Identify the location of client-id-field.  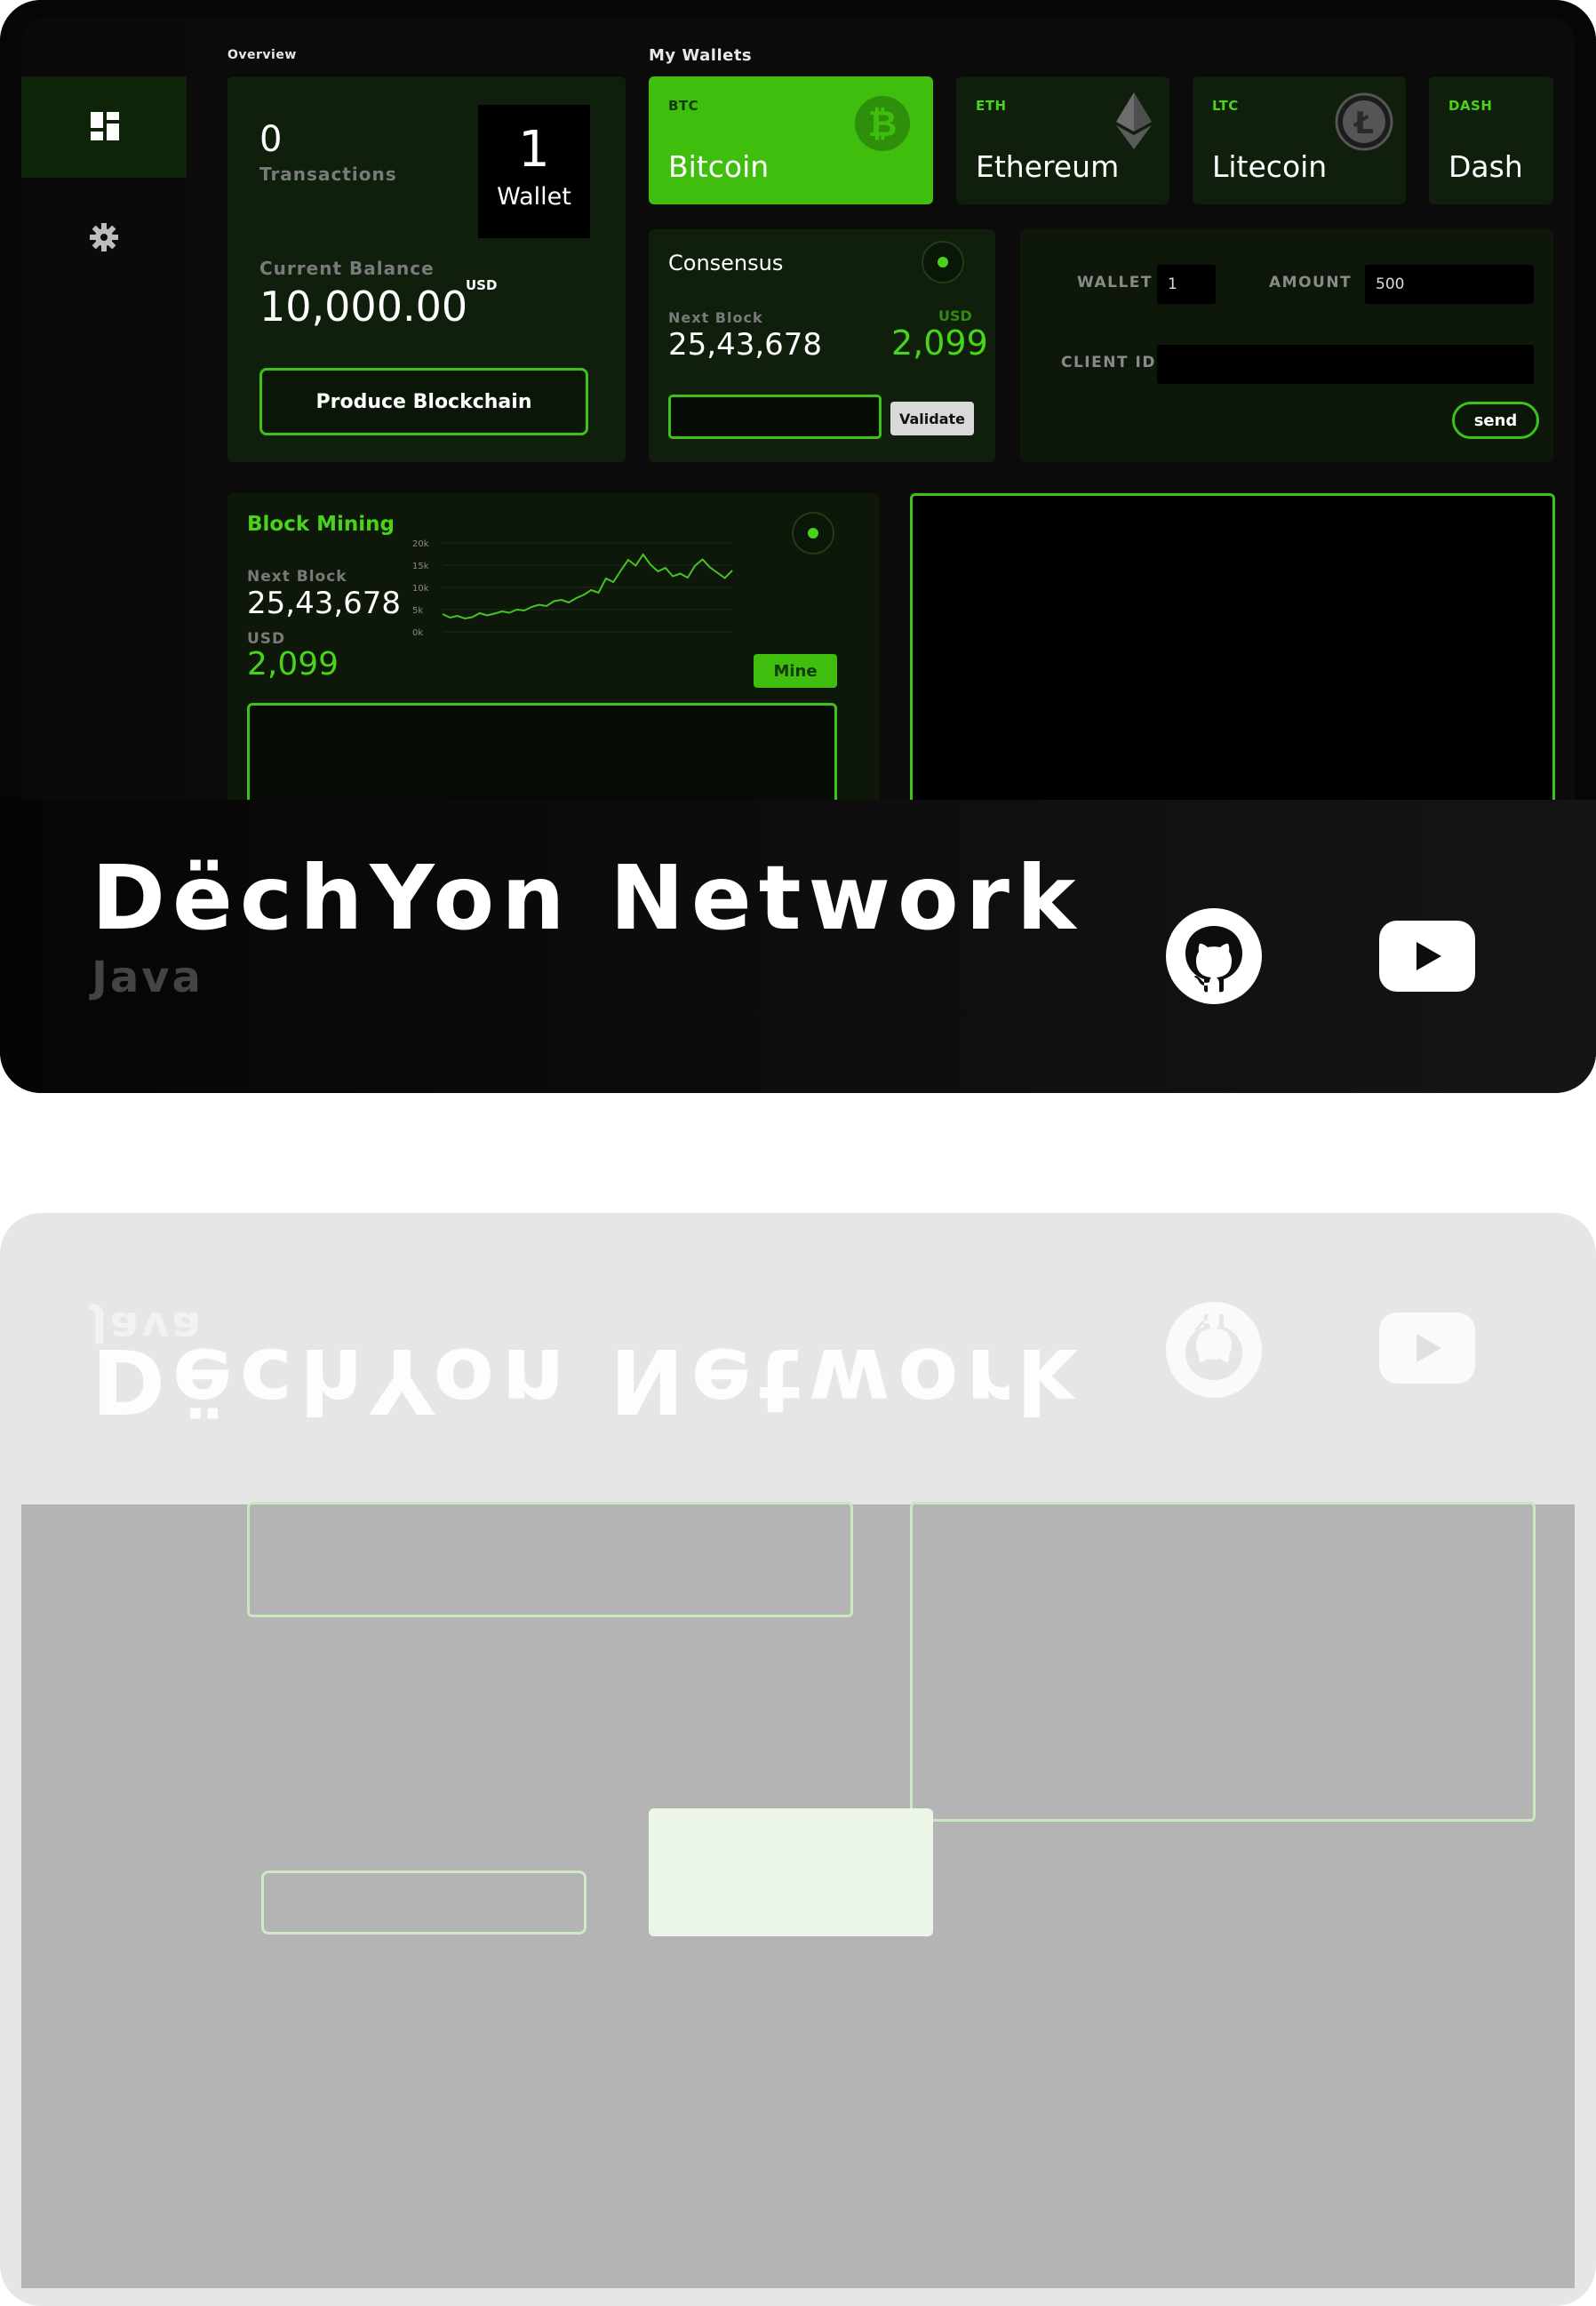
(1346, 364).